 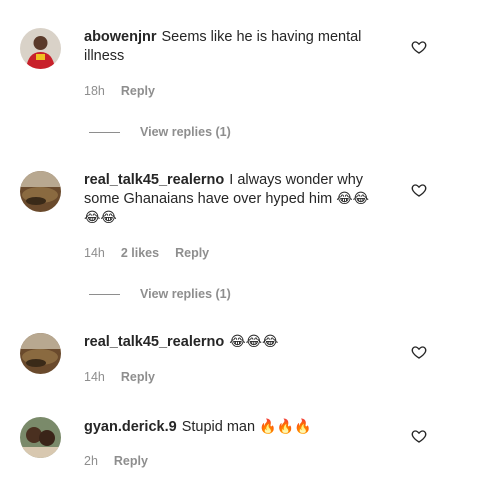 What do you see at coordinates (130, 427) in the screenshot?
I see `comment-username: gyan.derick.9` at bounding box center [130, 427].